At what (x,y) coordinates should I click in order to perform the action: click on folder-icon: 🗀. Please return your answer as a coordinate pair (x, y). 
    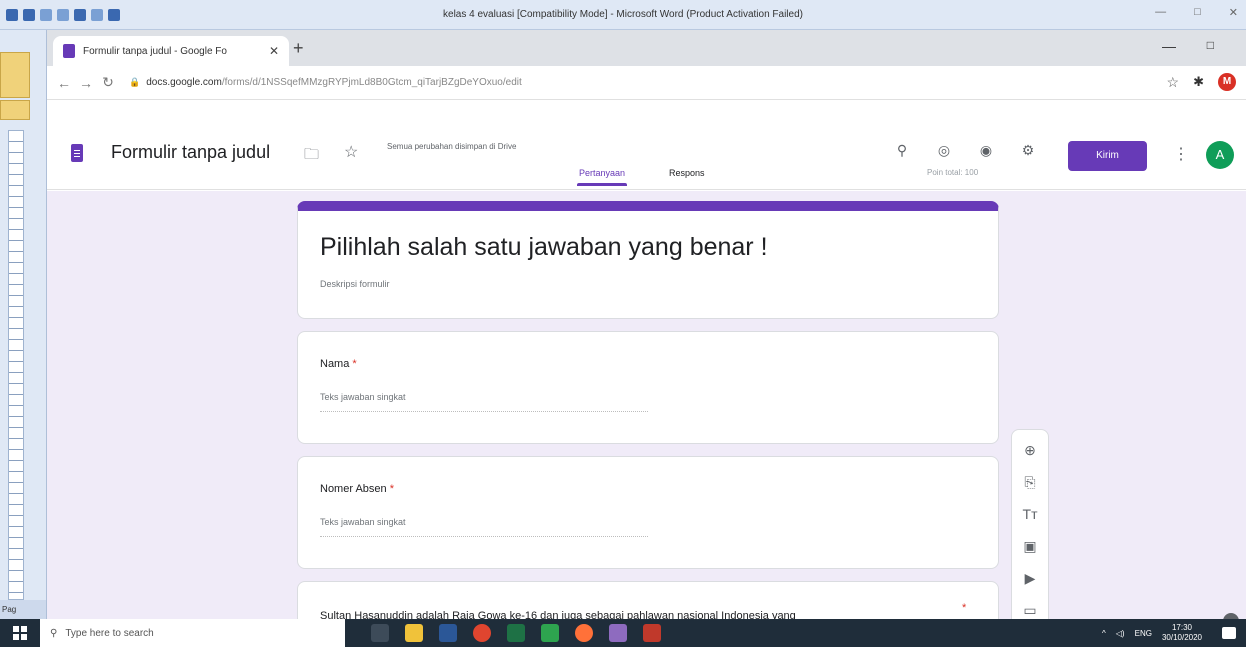
    Looking at the image, I should click on (311, 156).